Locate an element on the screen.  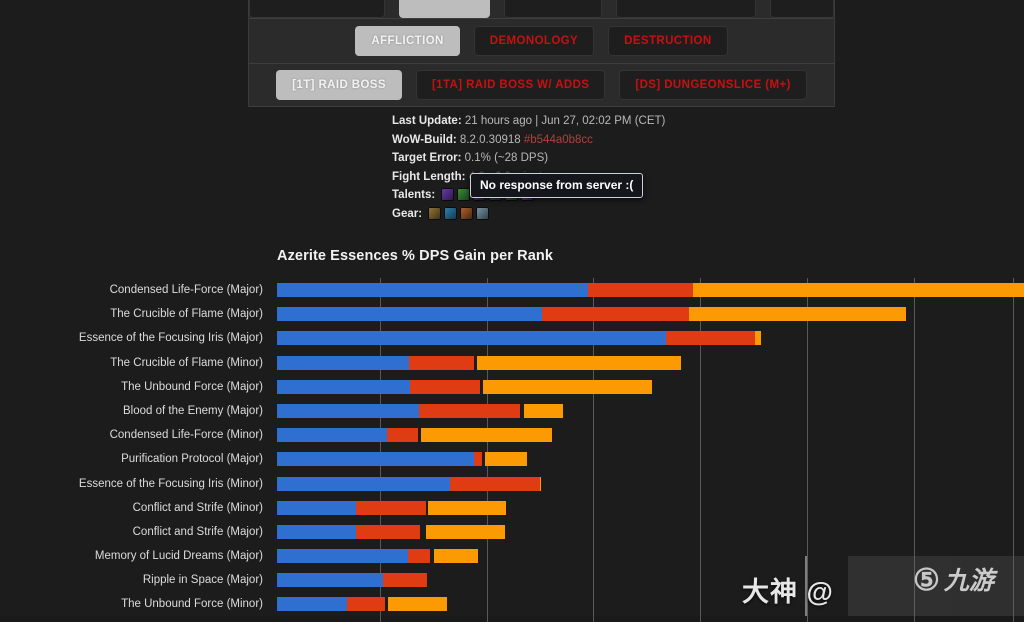
tab-dungeonslice: [DS] DUNGEONSLICE (M+) is located at coordinates (713, 85).